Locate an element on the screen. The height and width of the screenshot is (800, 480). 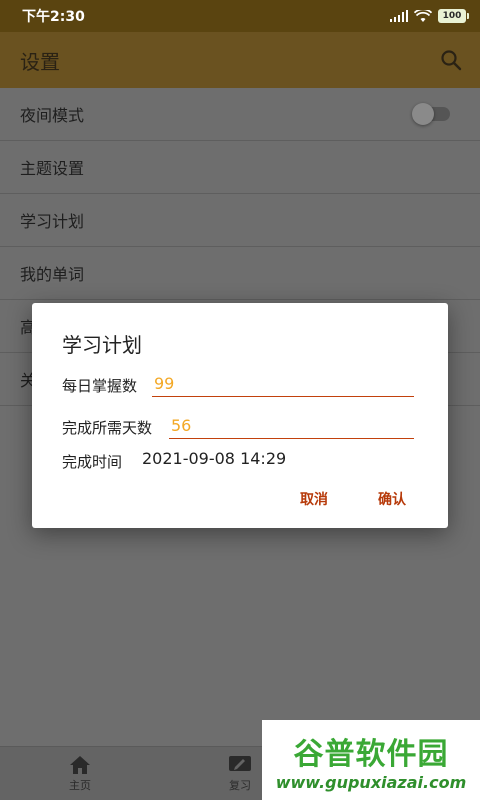
nav-item-label: 主页 is located at coordinates (80, 785).